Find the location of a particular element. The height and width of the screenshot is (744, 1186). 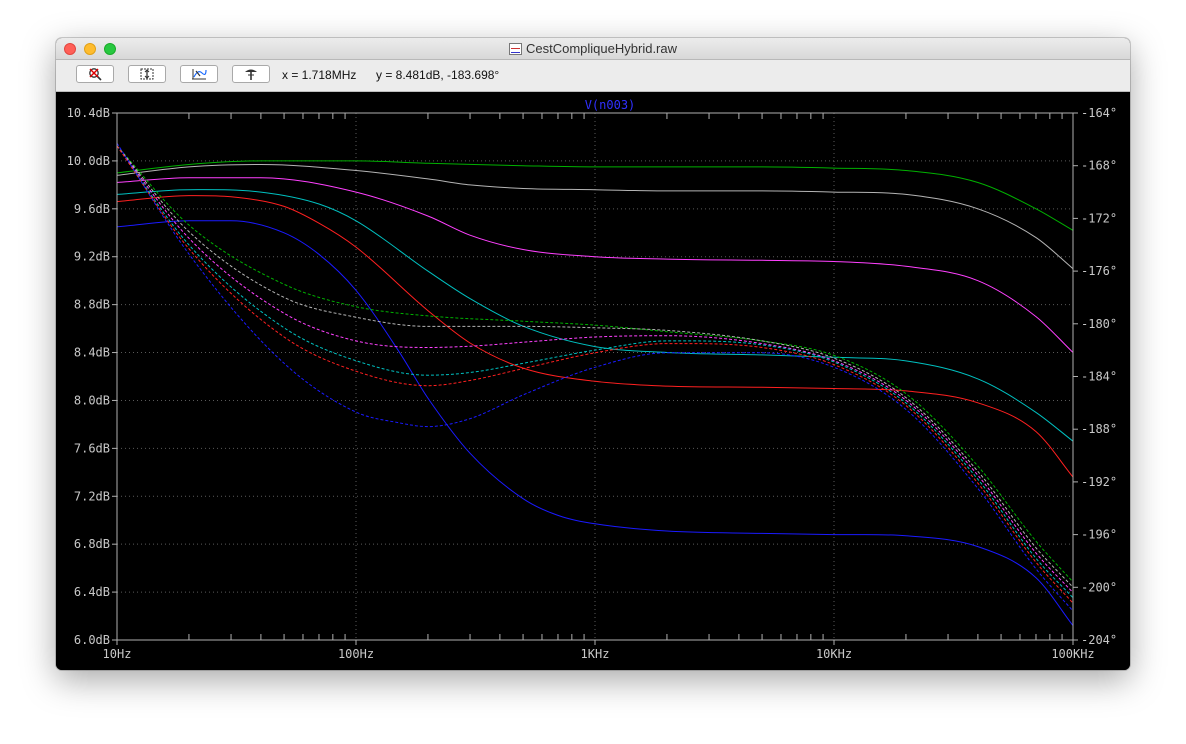

x-tick-label: 10Hz is located at coordinates (117, 654).